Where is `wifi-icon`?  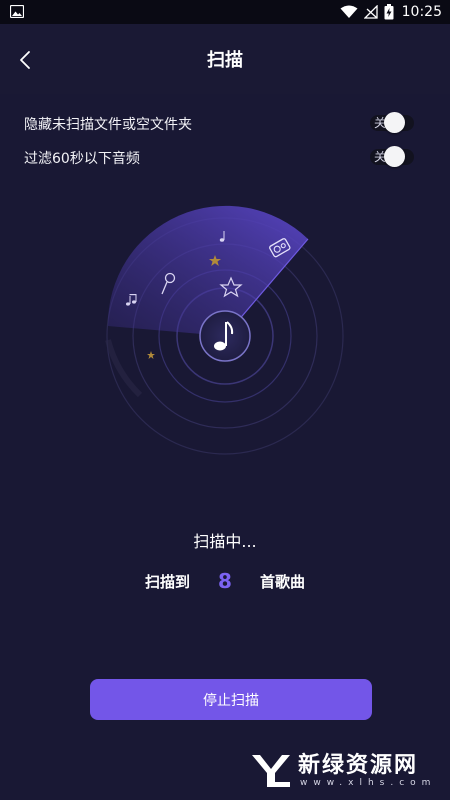
wifi-icon is located at coordinates (349, 11).